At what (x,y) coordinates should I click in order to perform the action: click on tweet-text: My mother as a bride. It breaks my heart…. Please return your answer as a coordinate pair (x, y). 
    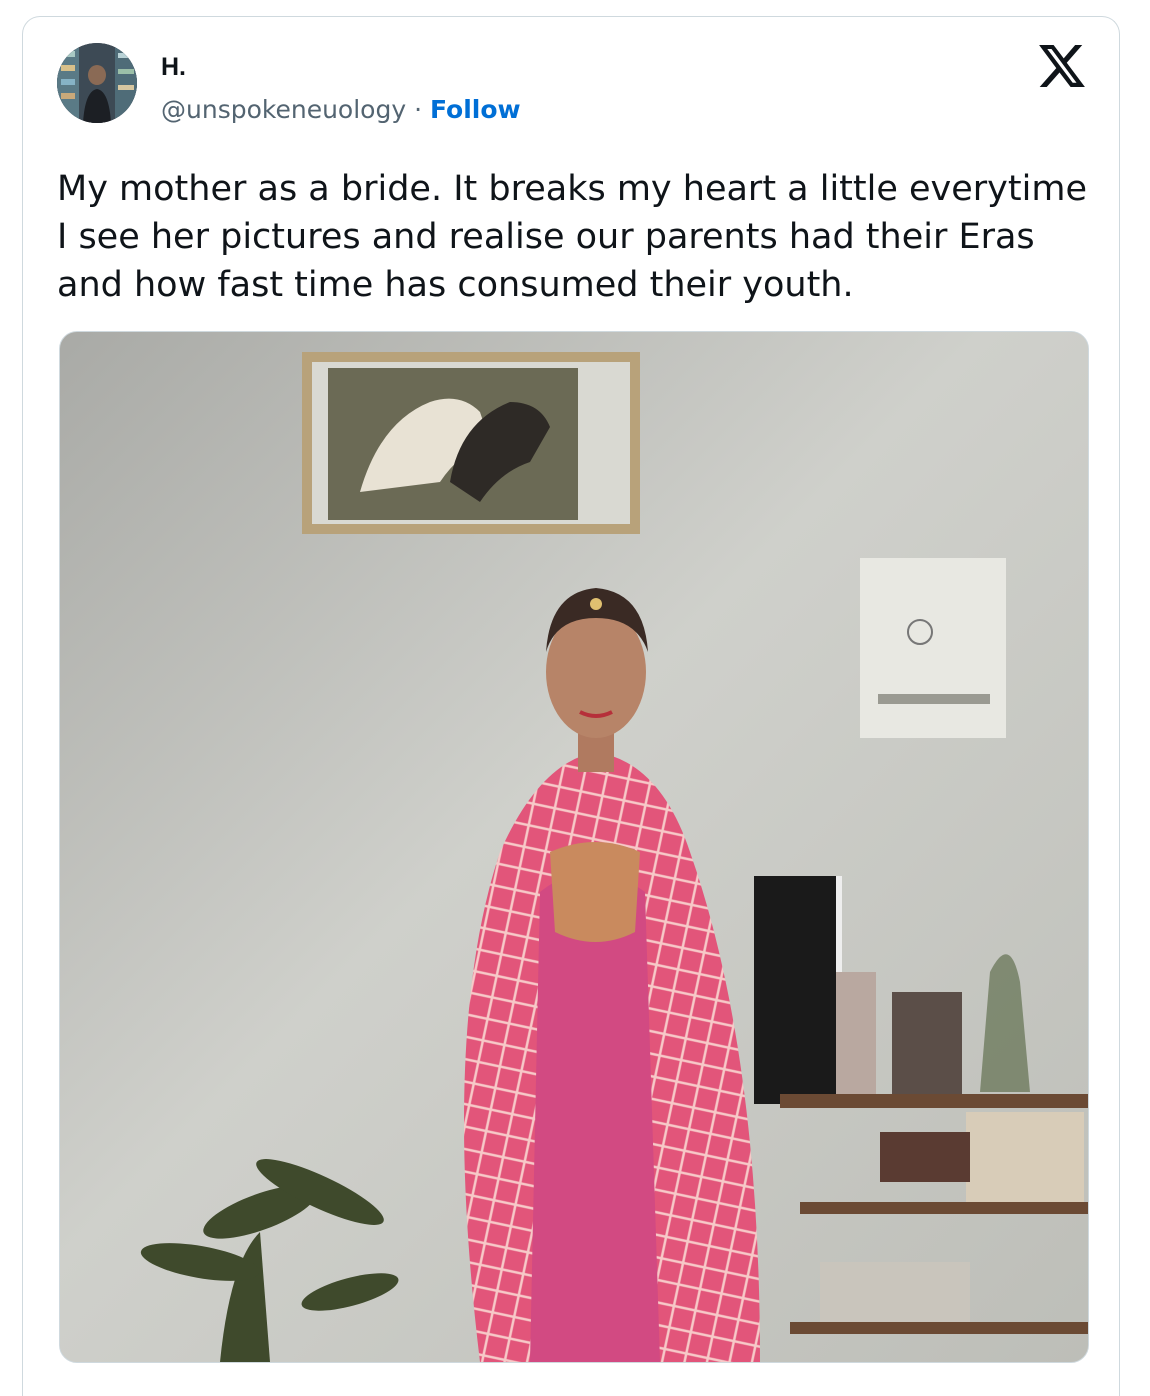
    Looking at the image, I should click on (577, 237).